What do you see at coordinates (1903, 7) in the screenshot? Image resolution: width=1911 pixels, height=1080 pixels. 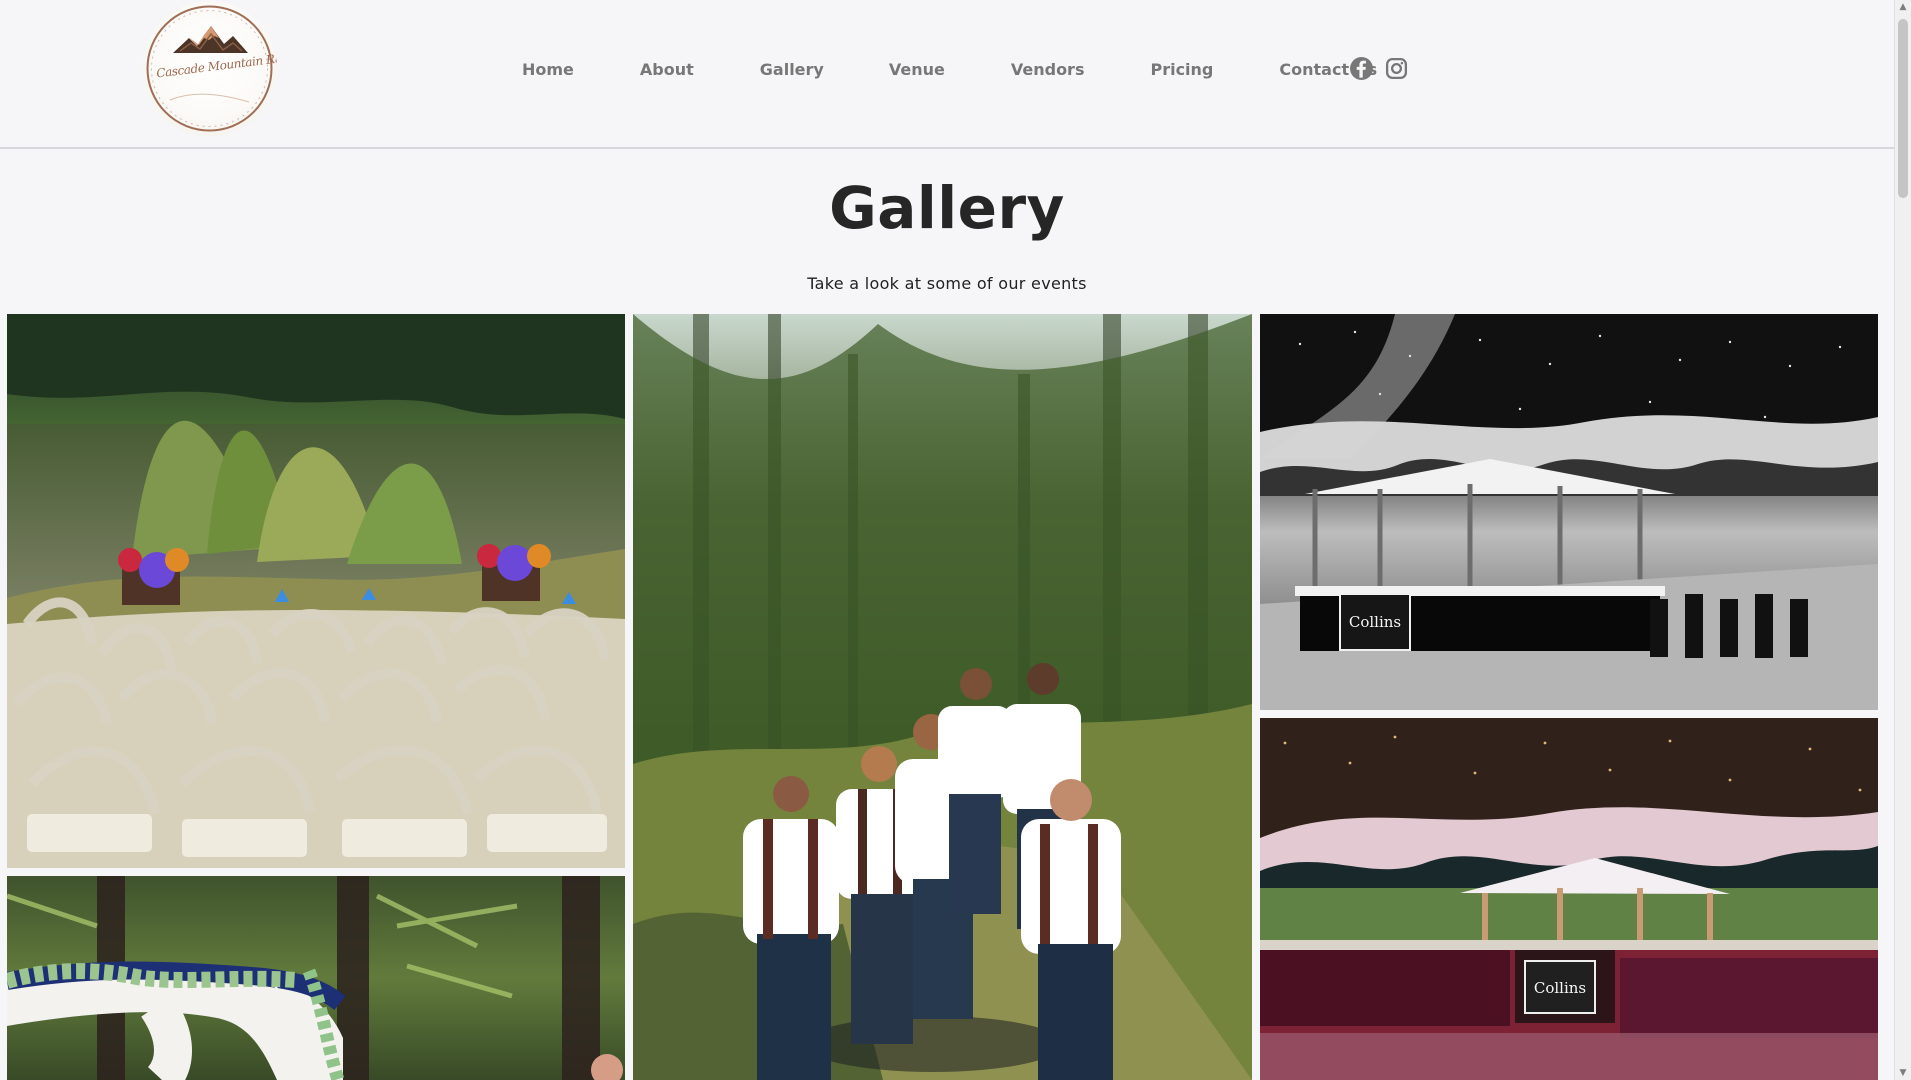 I see `scroll-up-arrow-icon: ▲` at bounding box center [1903, 7].